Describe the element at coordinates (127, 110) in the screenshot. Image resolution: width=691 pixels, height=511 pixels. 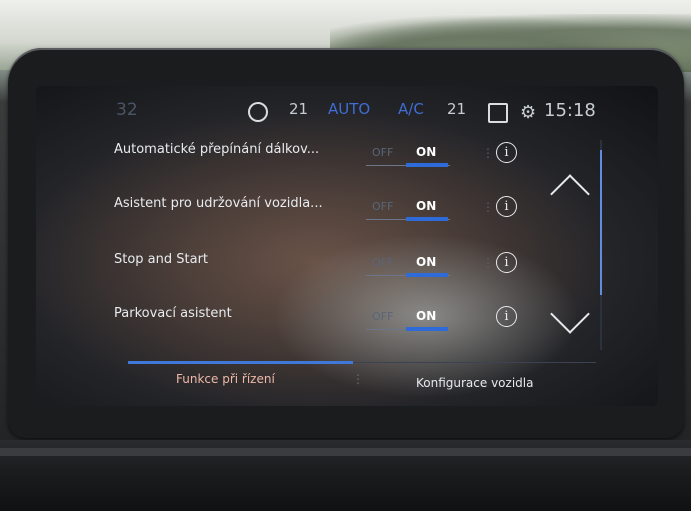
I see `temp-left: 32` at that location.